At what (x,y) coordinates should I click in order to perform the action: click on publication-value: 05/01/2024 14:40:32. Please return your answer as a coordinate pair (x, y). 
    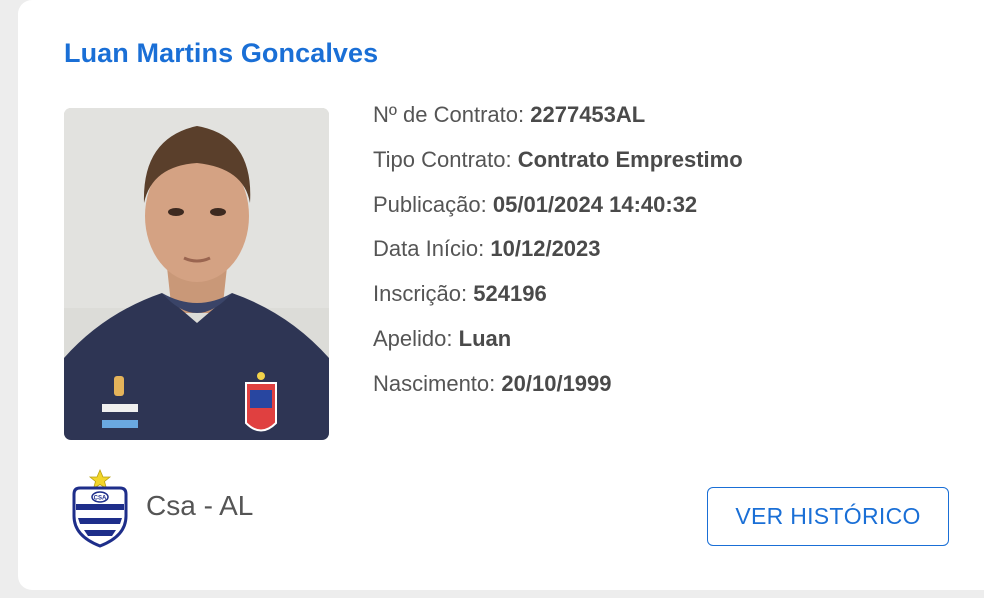
    Looking at the image, I should click on (595, 204).